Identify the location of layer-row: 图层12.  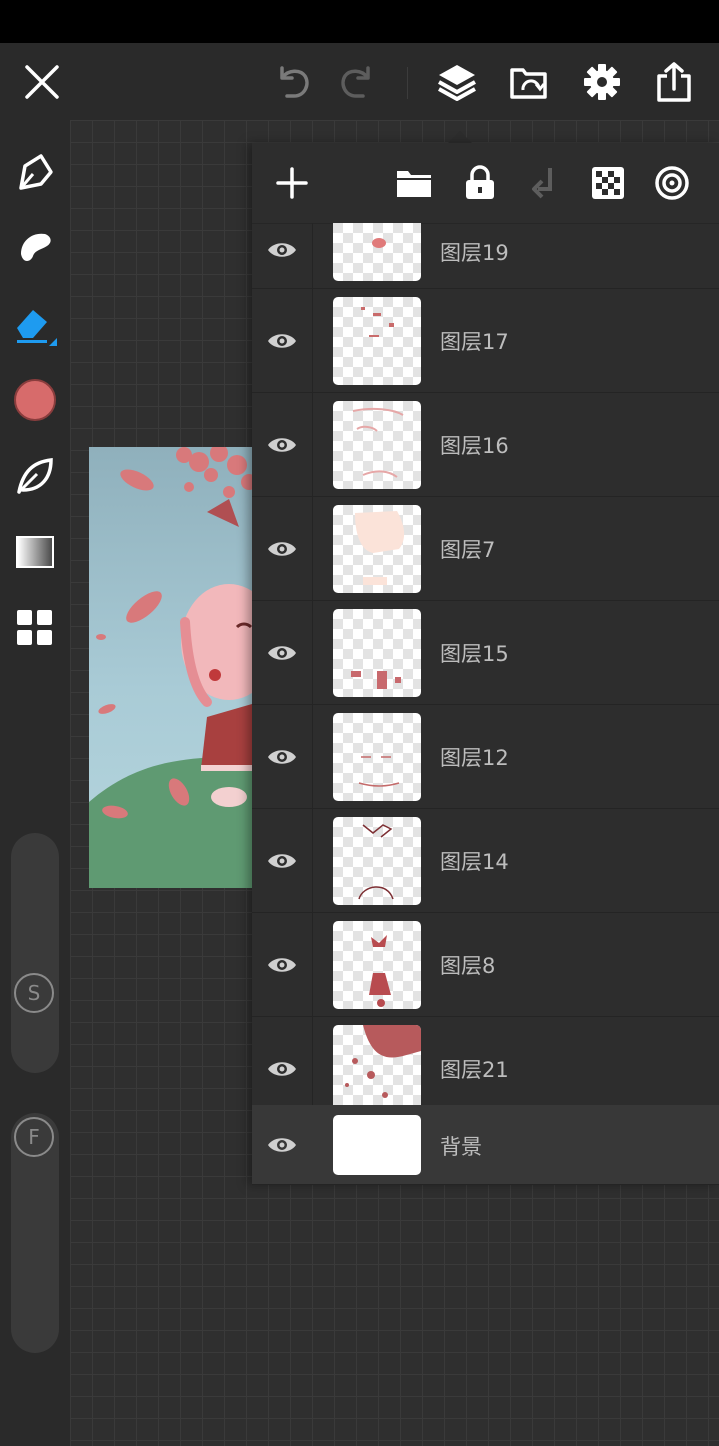
(485, 757).